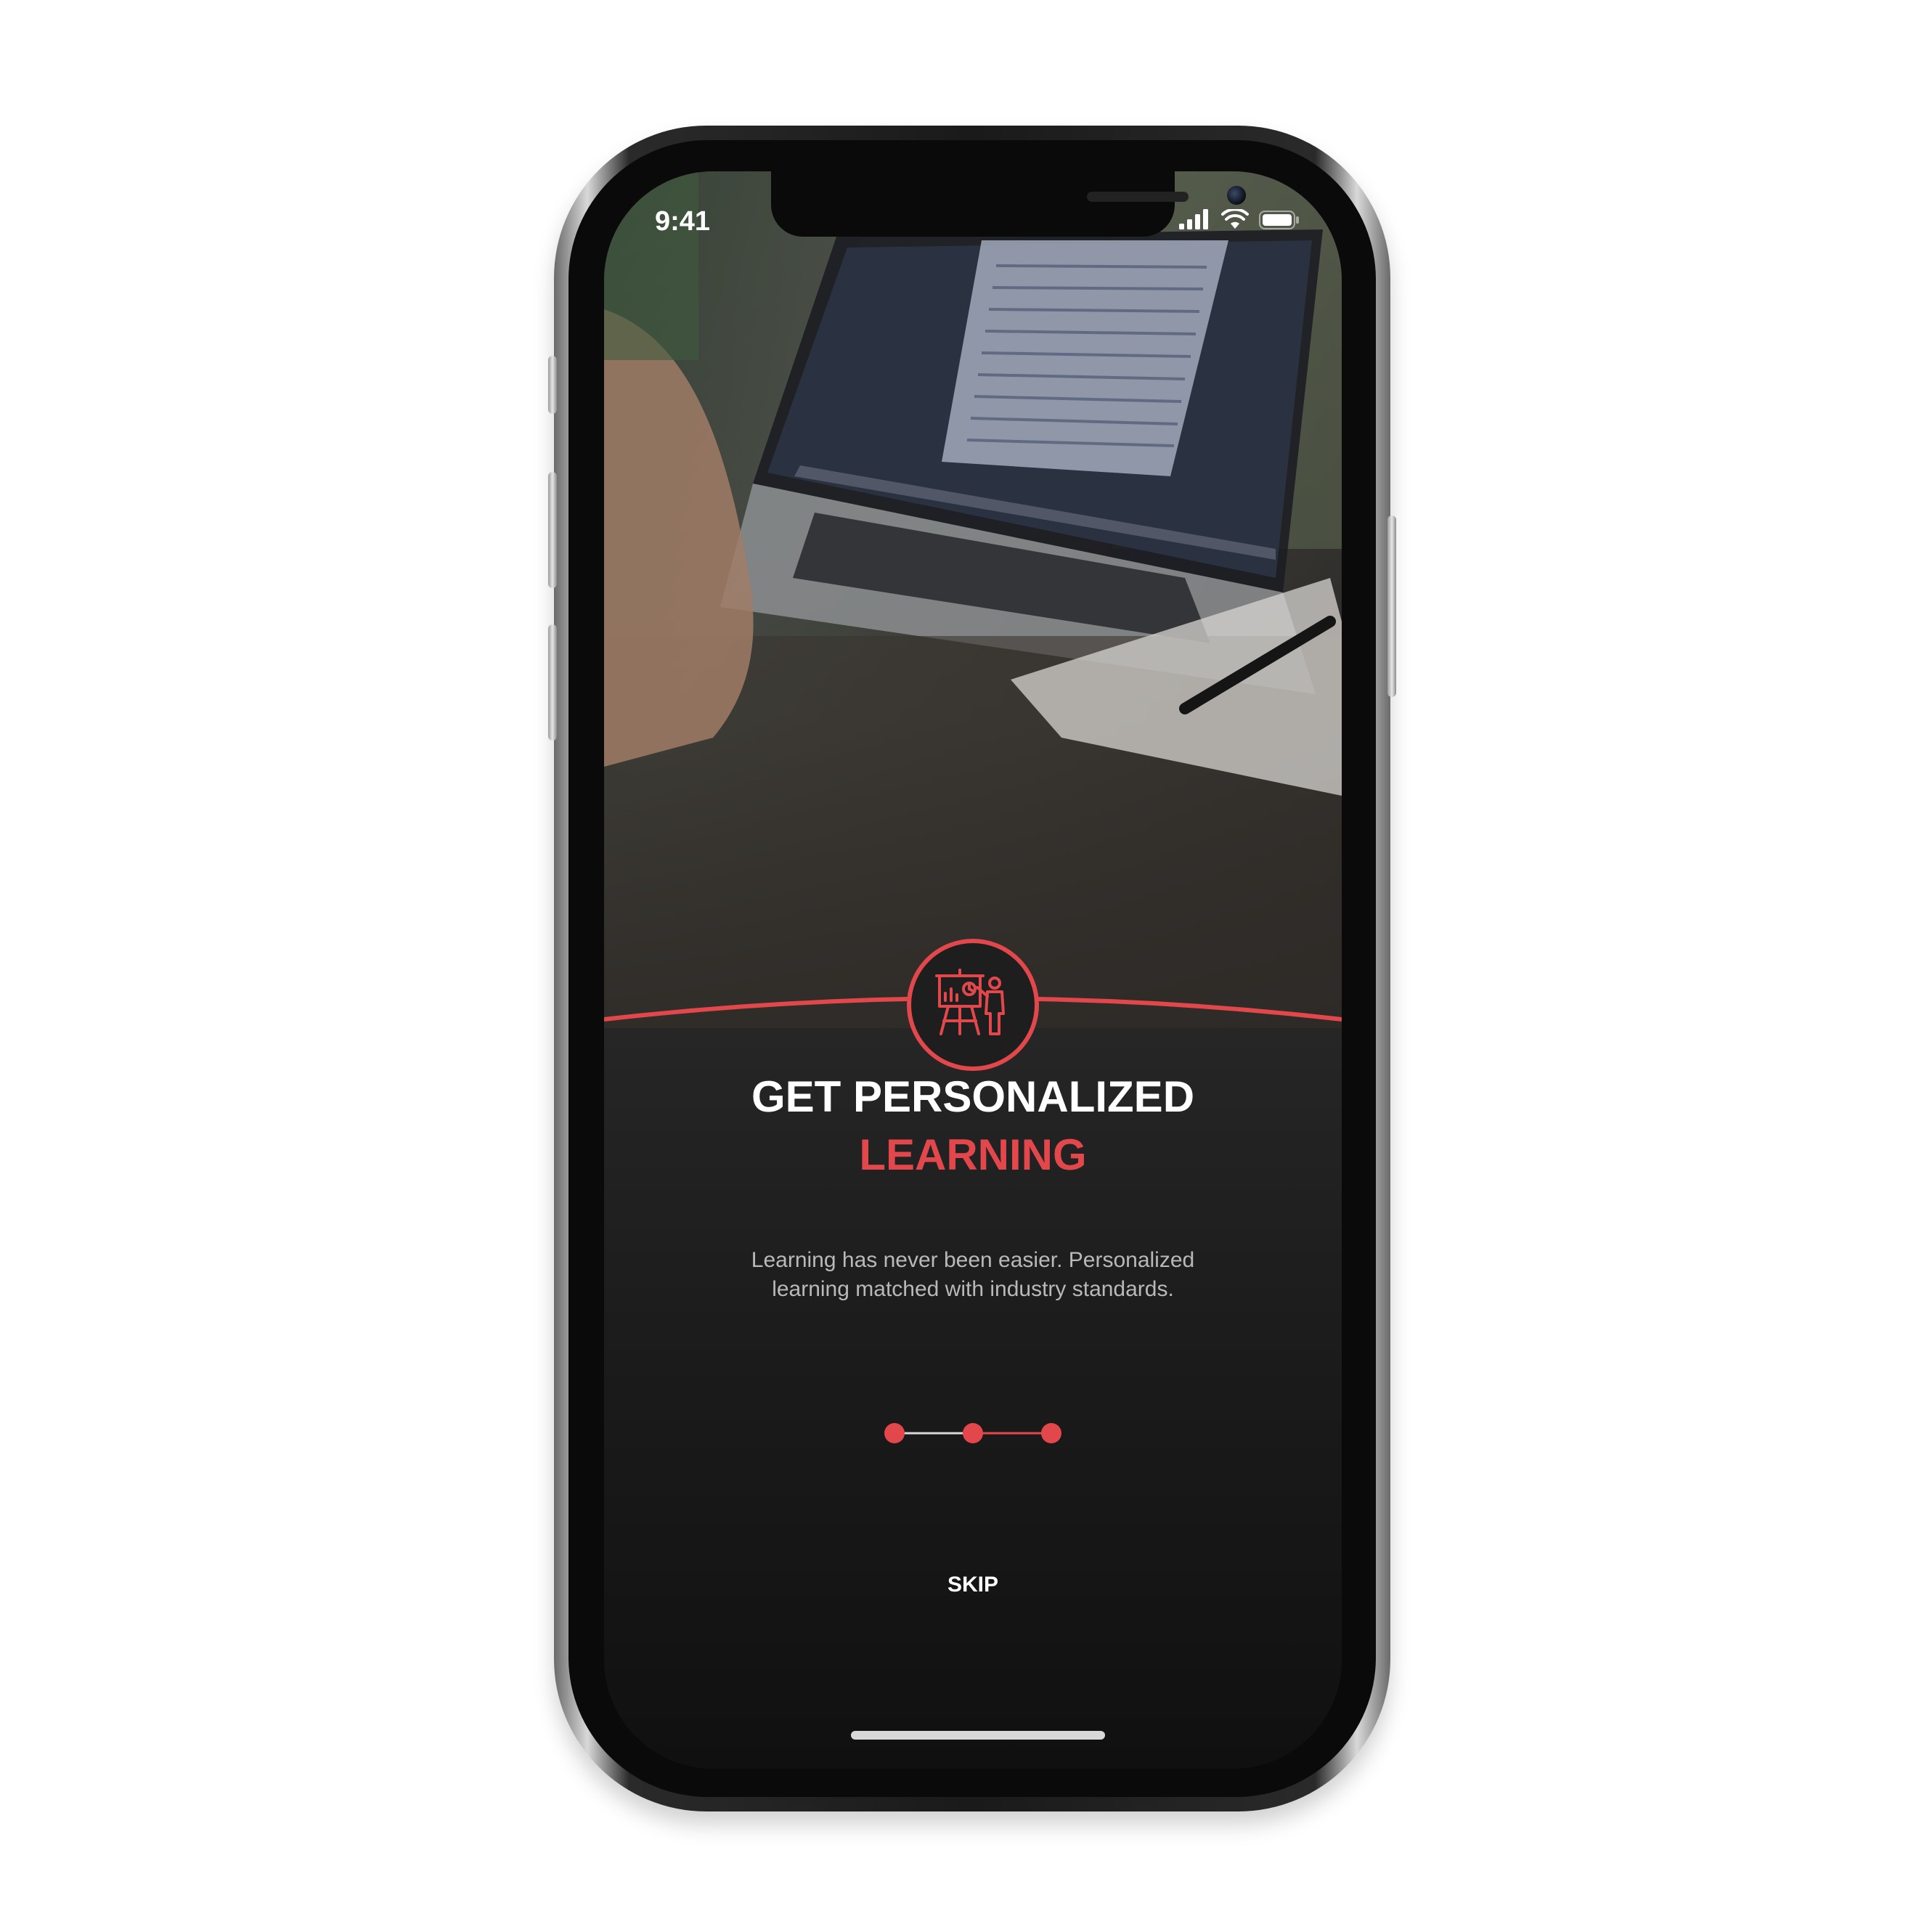  I want to click on battery-icon, so click(1279, 220).